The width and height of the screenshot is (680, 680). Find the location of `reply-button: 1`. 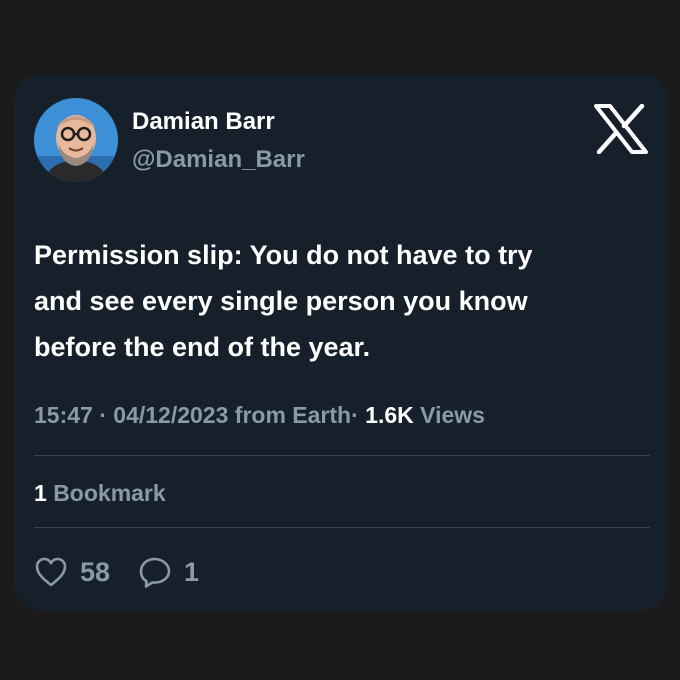

reply-button: 1 is located at coordinates (168, 572).